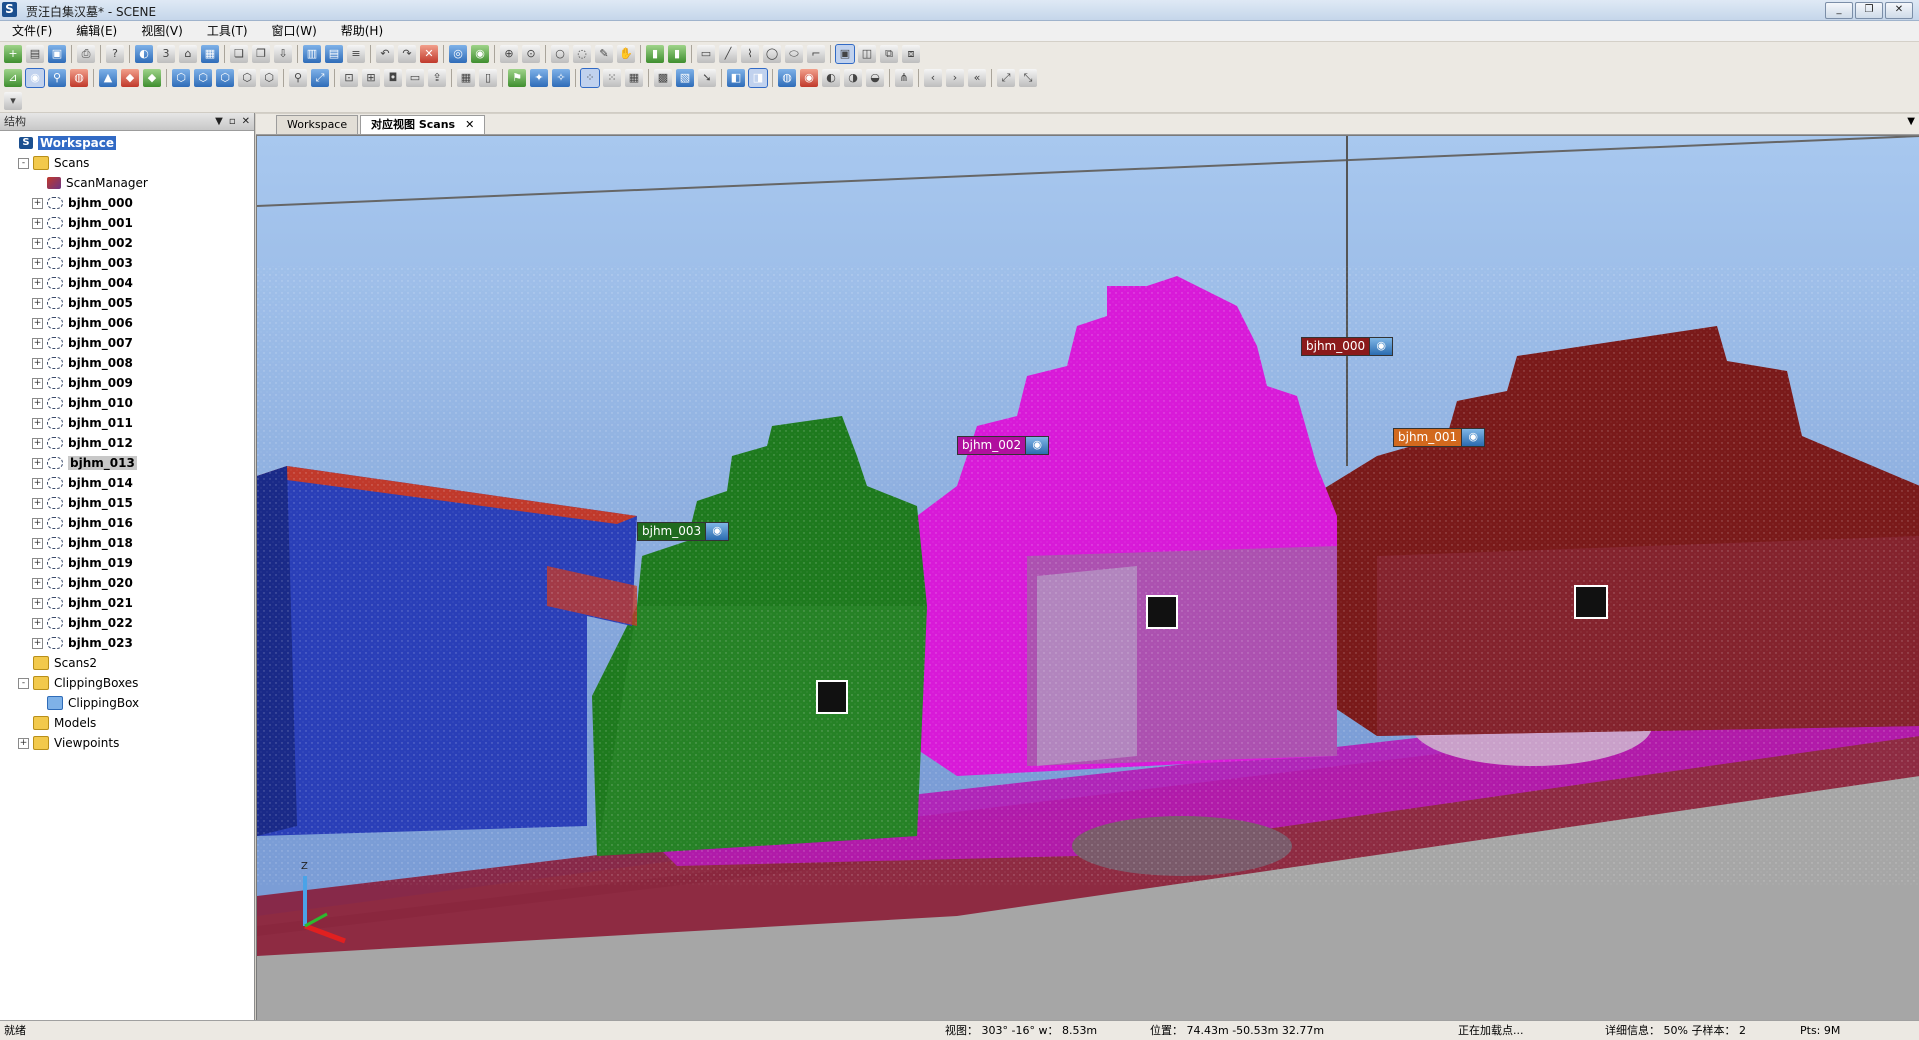  I want to click on page-icon: ▯, so click(488, 78).